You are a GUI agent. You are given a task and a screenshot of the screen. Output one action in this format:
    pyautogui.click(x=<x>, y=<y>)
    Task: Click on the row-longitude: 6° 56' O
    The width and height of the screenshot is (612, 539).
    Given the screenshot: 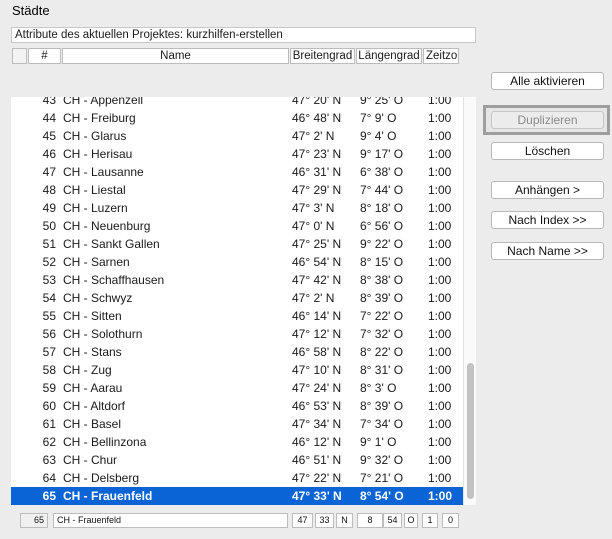 What is the action you would take?
    pyautogui.click(x=382, y=226)
    